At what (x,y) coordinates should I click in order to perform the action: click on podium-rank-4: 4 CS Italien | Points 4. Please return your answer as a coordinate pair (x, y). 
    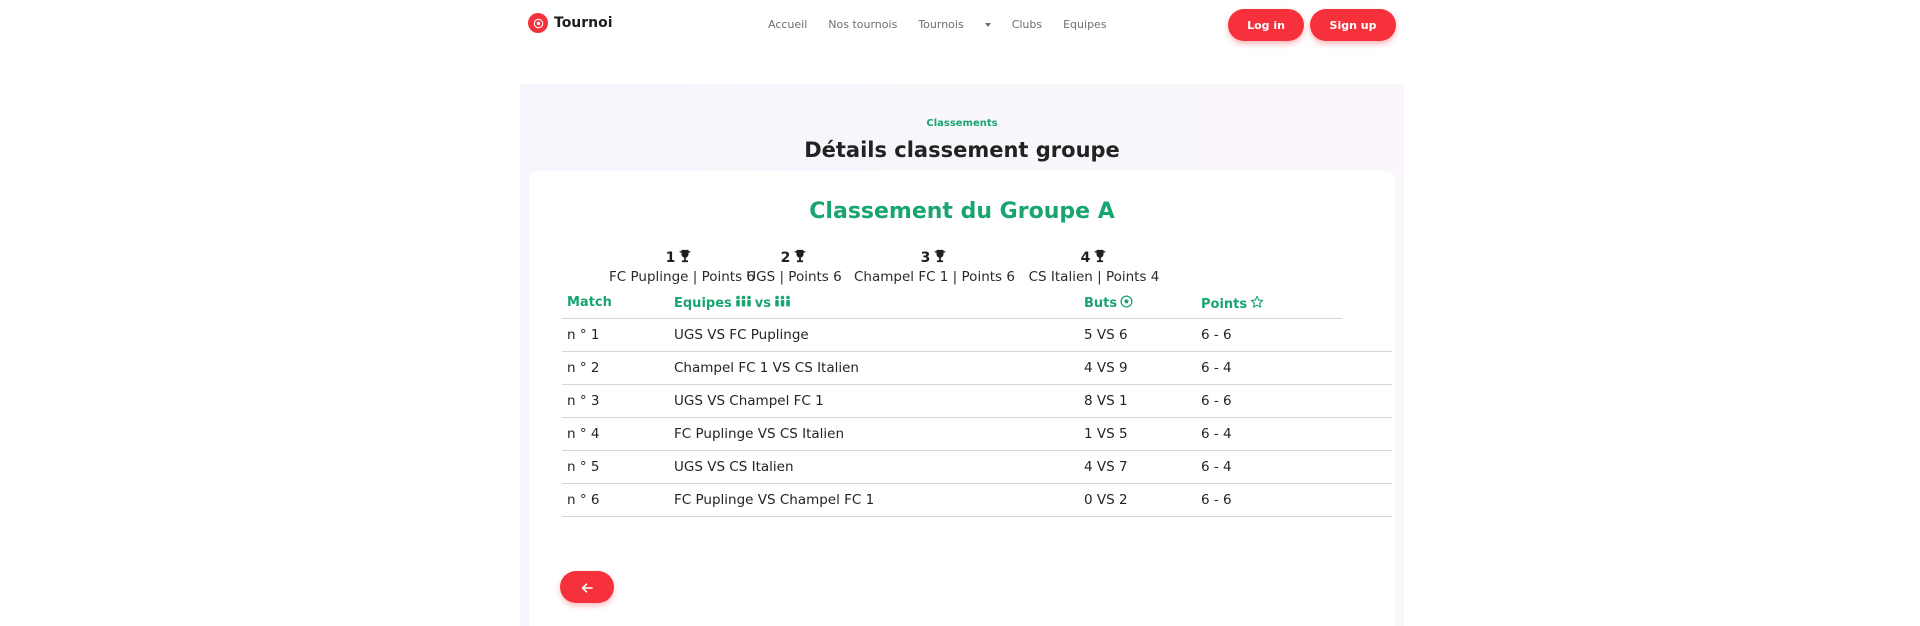
    Looking at the image, I should click on (1094, 267).